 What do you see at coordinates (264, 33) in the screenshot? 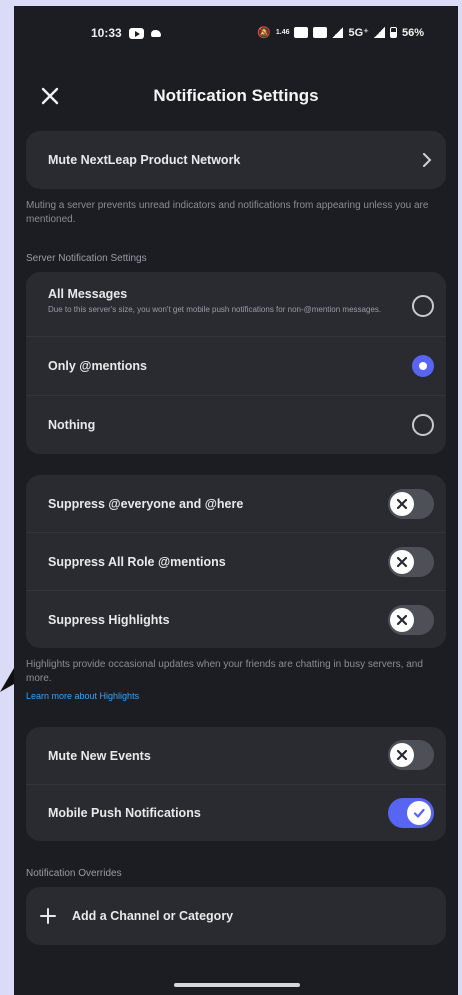
I see `mute-vibrate-icon: 🔕` at bounding box center [264, 33].